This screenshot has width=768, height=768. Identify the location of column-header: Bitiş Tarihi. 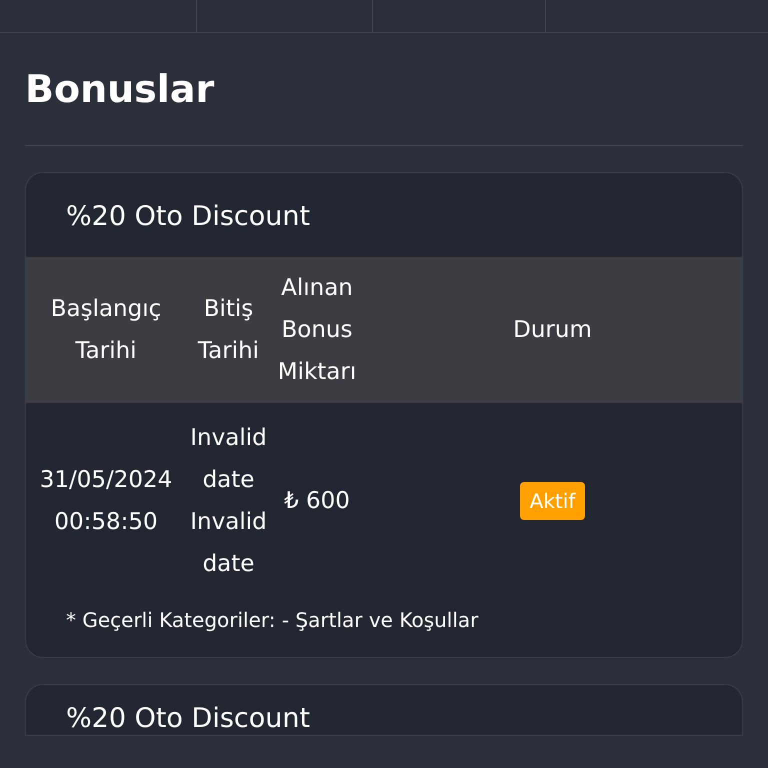
(228, 330).